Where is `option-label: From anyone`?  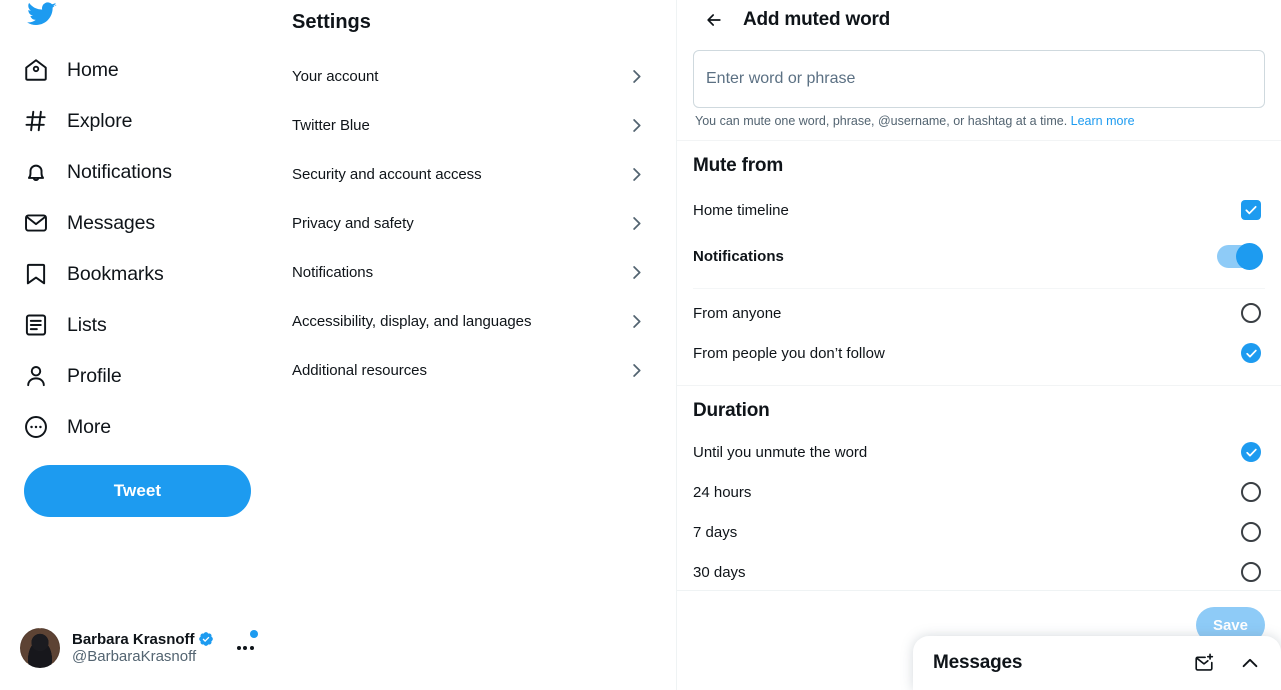
option-label: From anyone is located at coordinates (737, 313).